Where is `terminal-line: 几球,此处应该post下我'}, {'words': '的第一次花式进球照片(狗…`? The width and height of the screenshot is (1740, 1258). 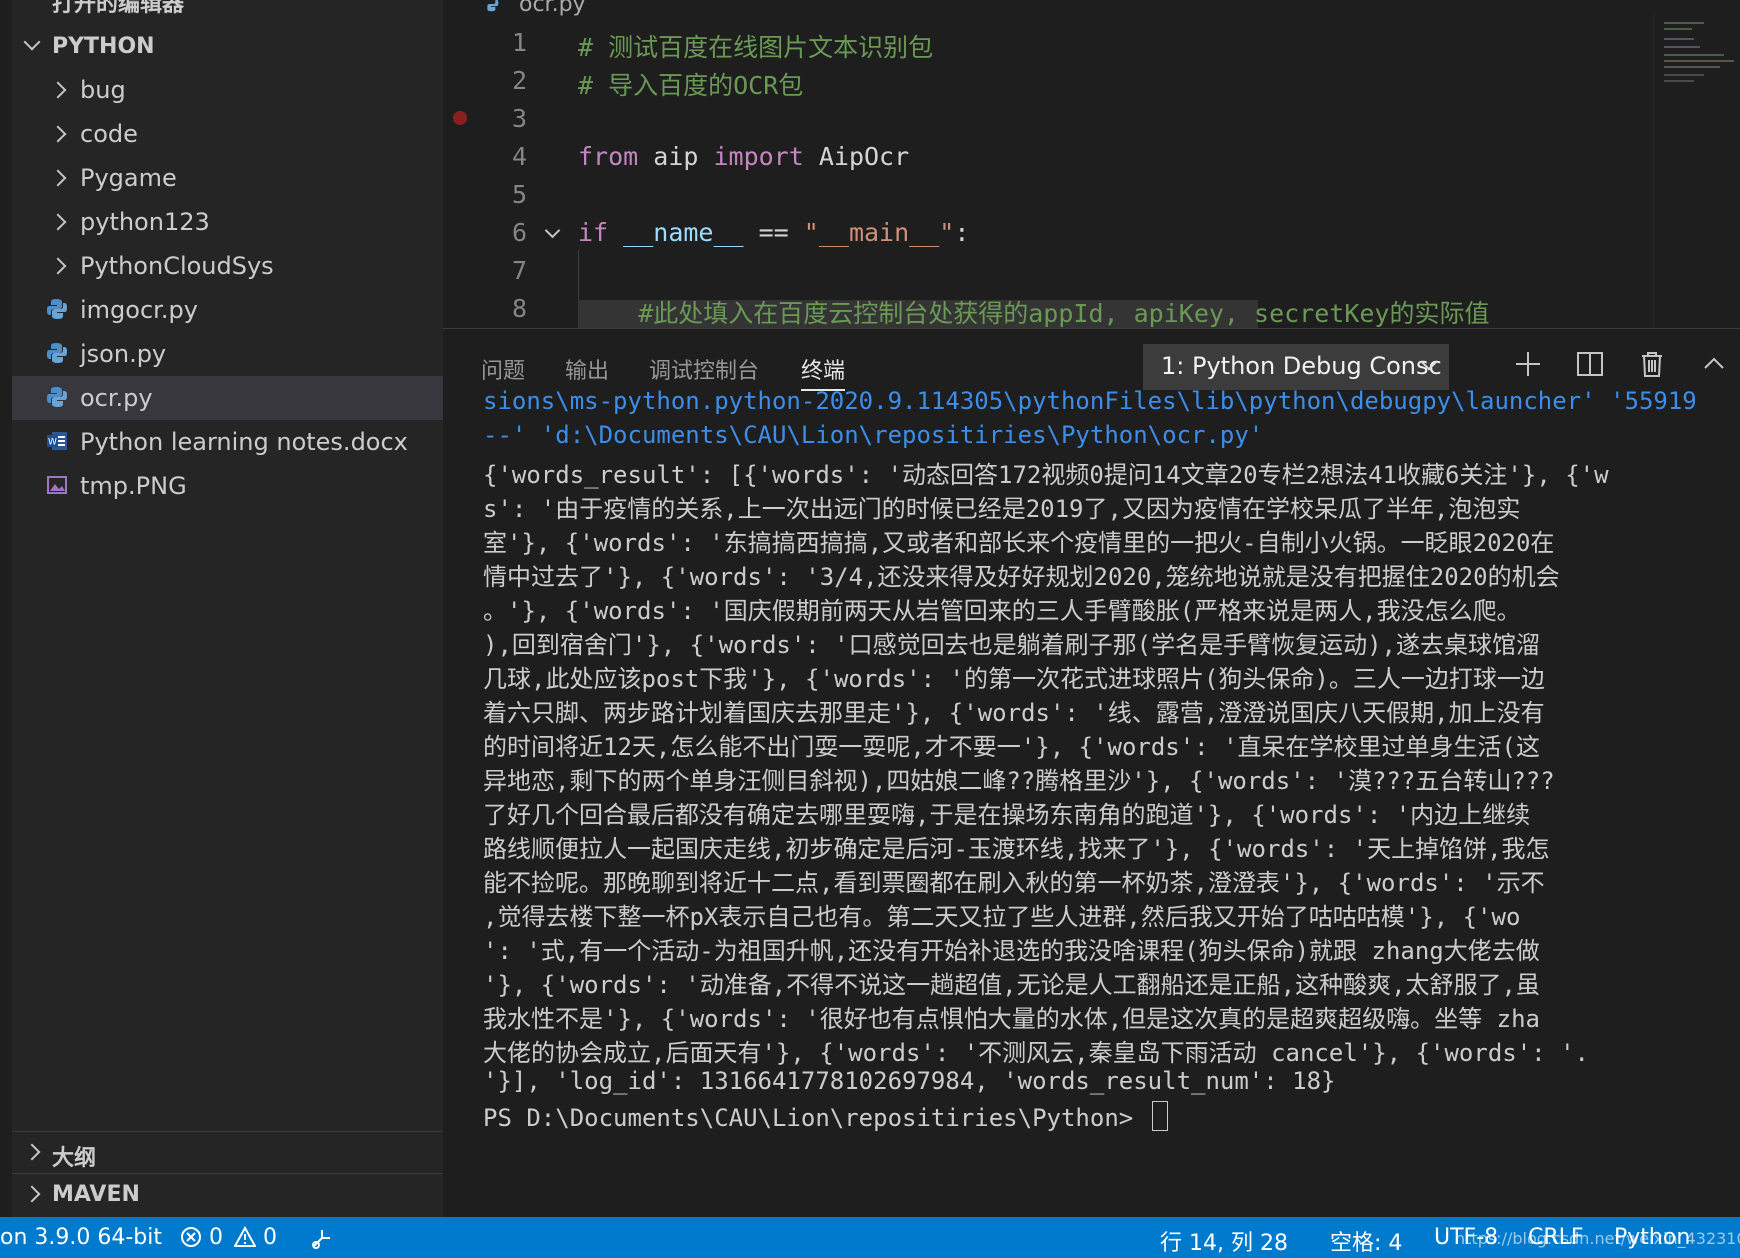
terminal-line: 几球,此处应该post下我'}, {'words': '的第一次花式进球照片(狗… is located at coordinates (1014, 679).